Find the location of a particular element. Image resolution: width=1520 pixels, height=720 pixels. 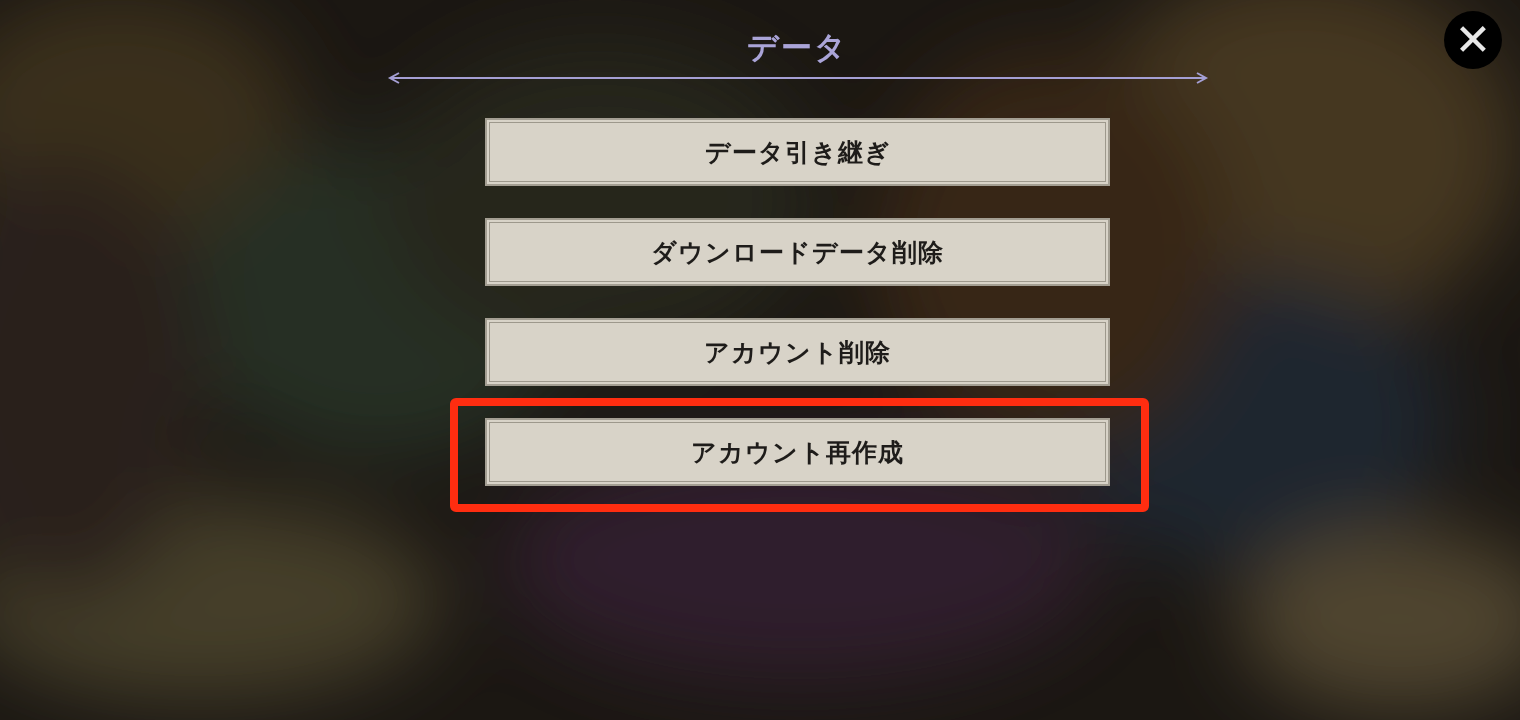

menu-button: アカウント再作成 is located at coordinates (797, 452).